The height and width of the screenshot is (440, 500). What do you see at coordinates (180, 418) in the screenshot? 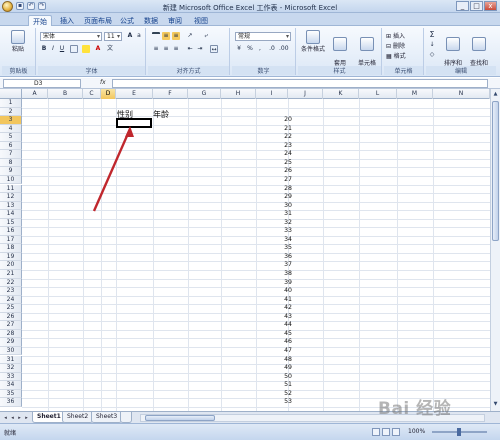
I see `horizontal-scroll-thumb` at bounding box center [180, 418].